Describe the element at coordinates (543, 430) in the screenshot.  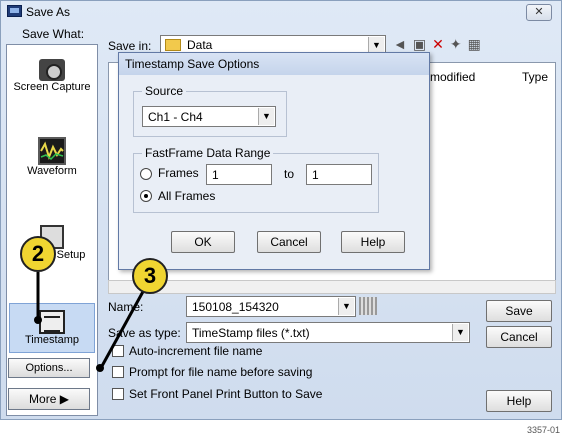
I see `figure-id: 3357-01` at that location.